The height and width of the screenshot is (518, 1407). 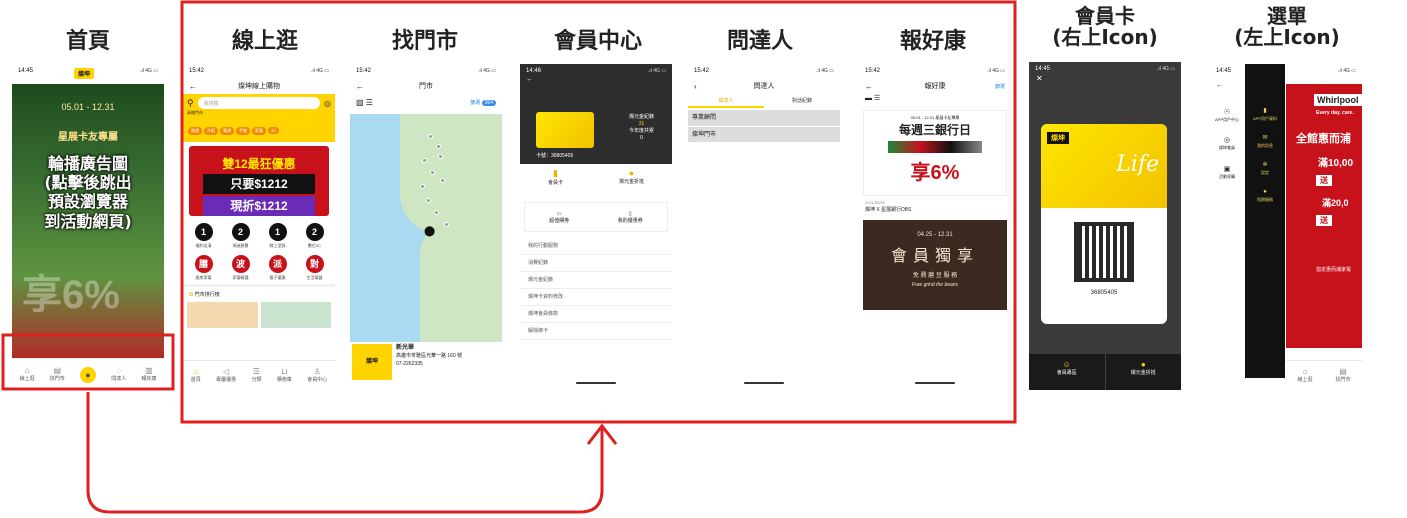 What do you see at coordinates (345, 453) in the screenshot?
I see `flow-arrow` at bounding box center [345, 453].